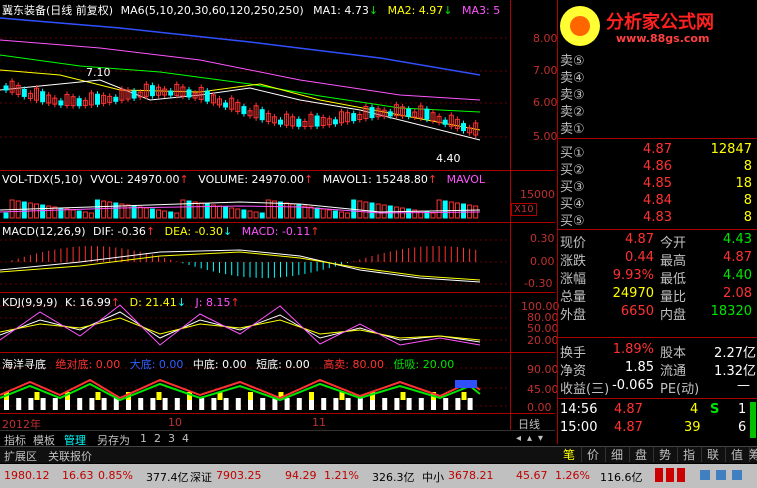 Image resolution: width=757 pixels, height=488 pixels. Describe the element at coordinates (213, 302) in the screenshot. I see `j-value: J: 8.15` at that location.